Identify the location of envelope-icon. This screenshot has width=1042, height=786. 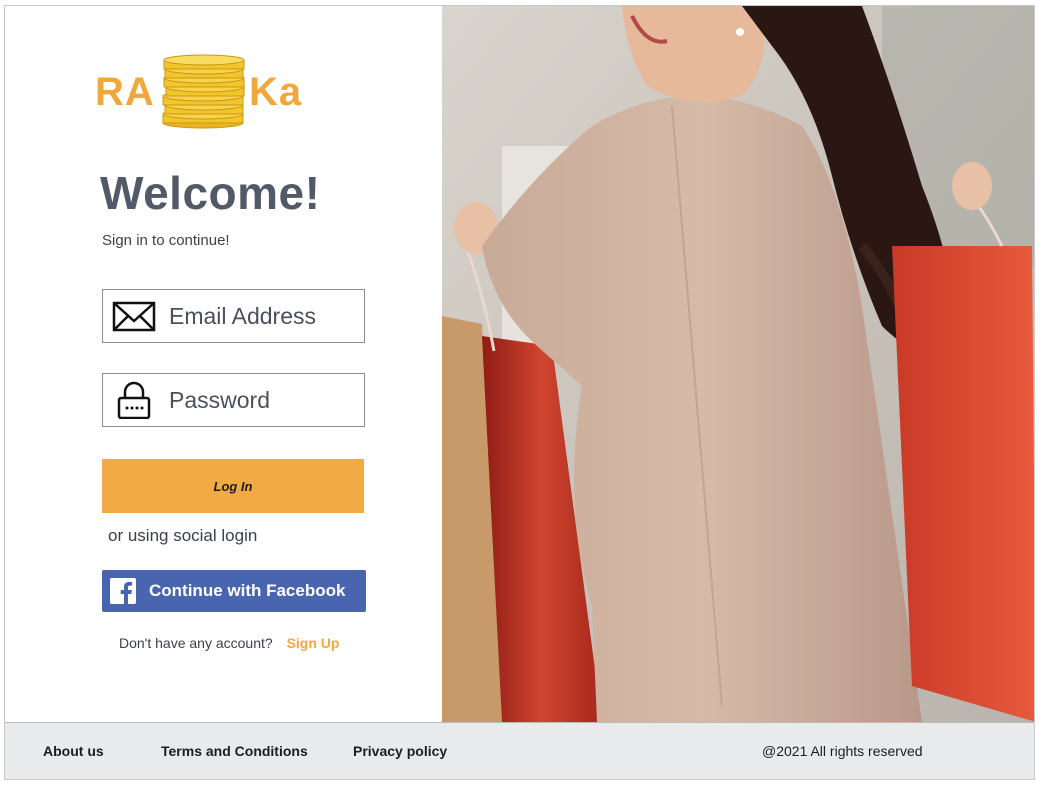
(134, 316).